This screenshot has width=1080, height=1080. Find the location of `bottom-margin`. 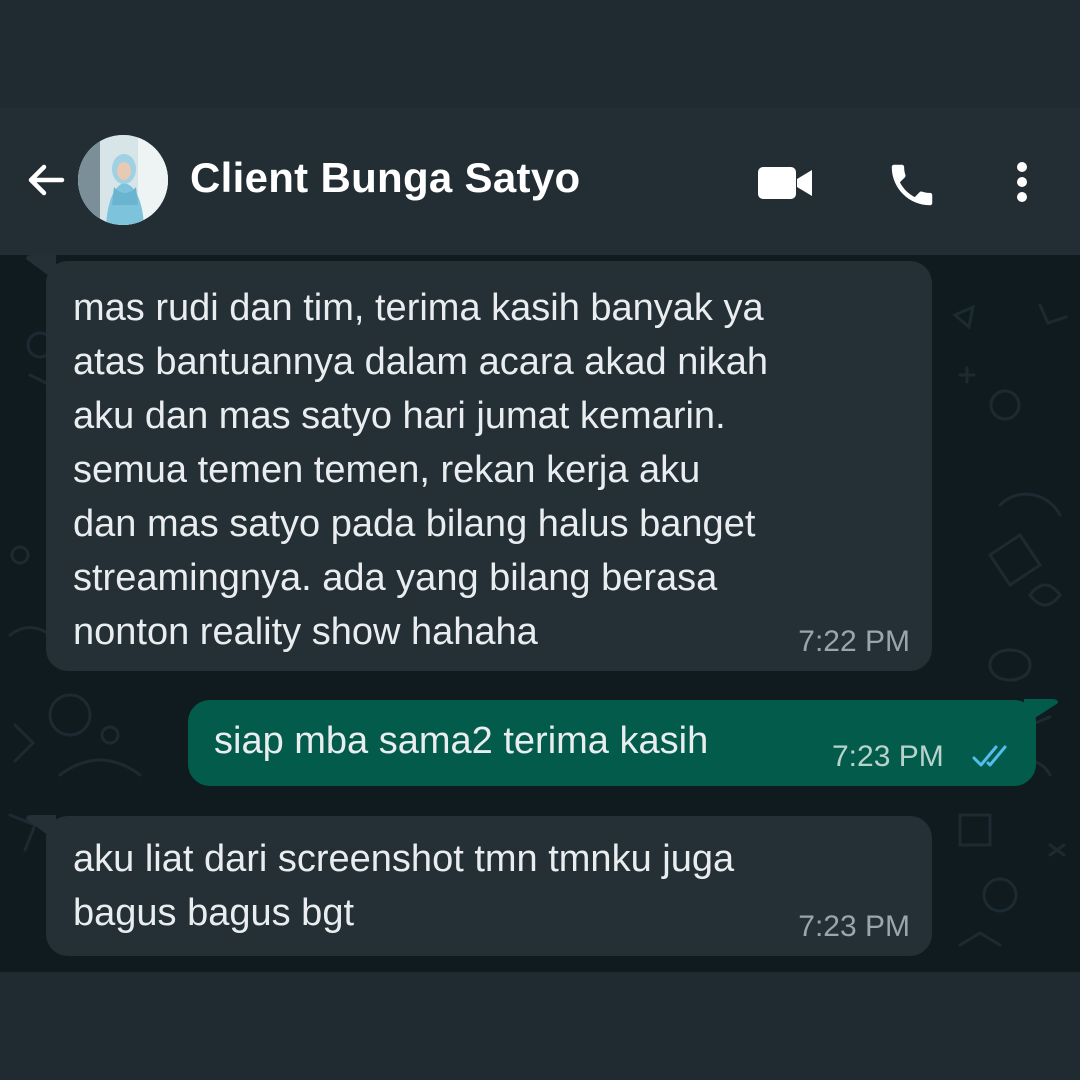

bottom-margin is located at coordinates (540, 1026).